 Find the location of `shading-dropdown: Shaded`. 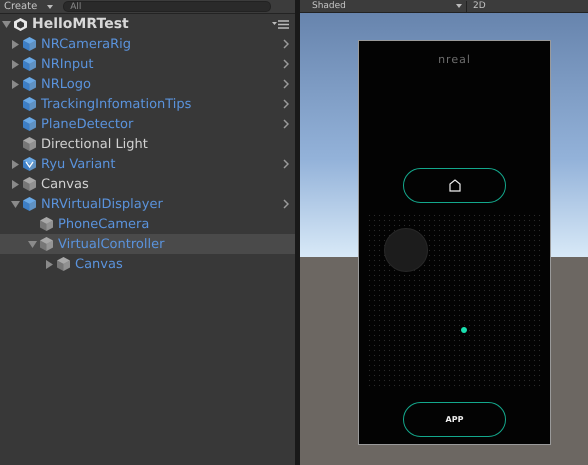

shading-dropdown: Shaded is located at coordinates (387, 6).